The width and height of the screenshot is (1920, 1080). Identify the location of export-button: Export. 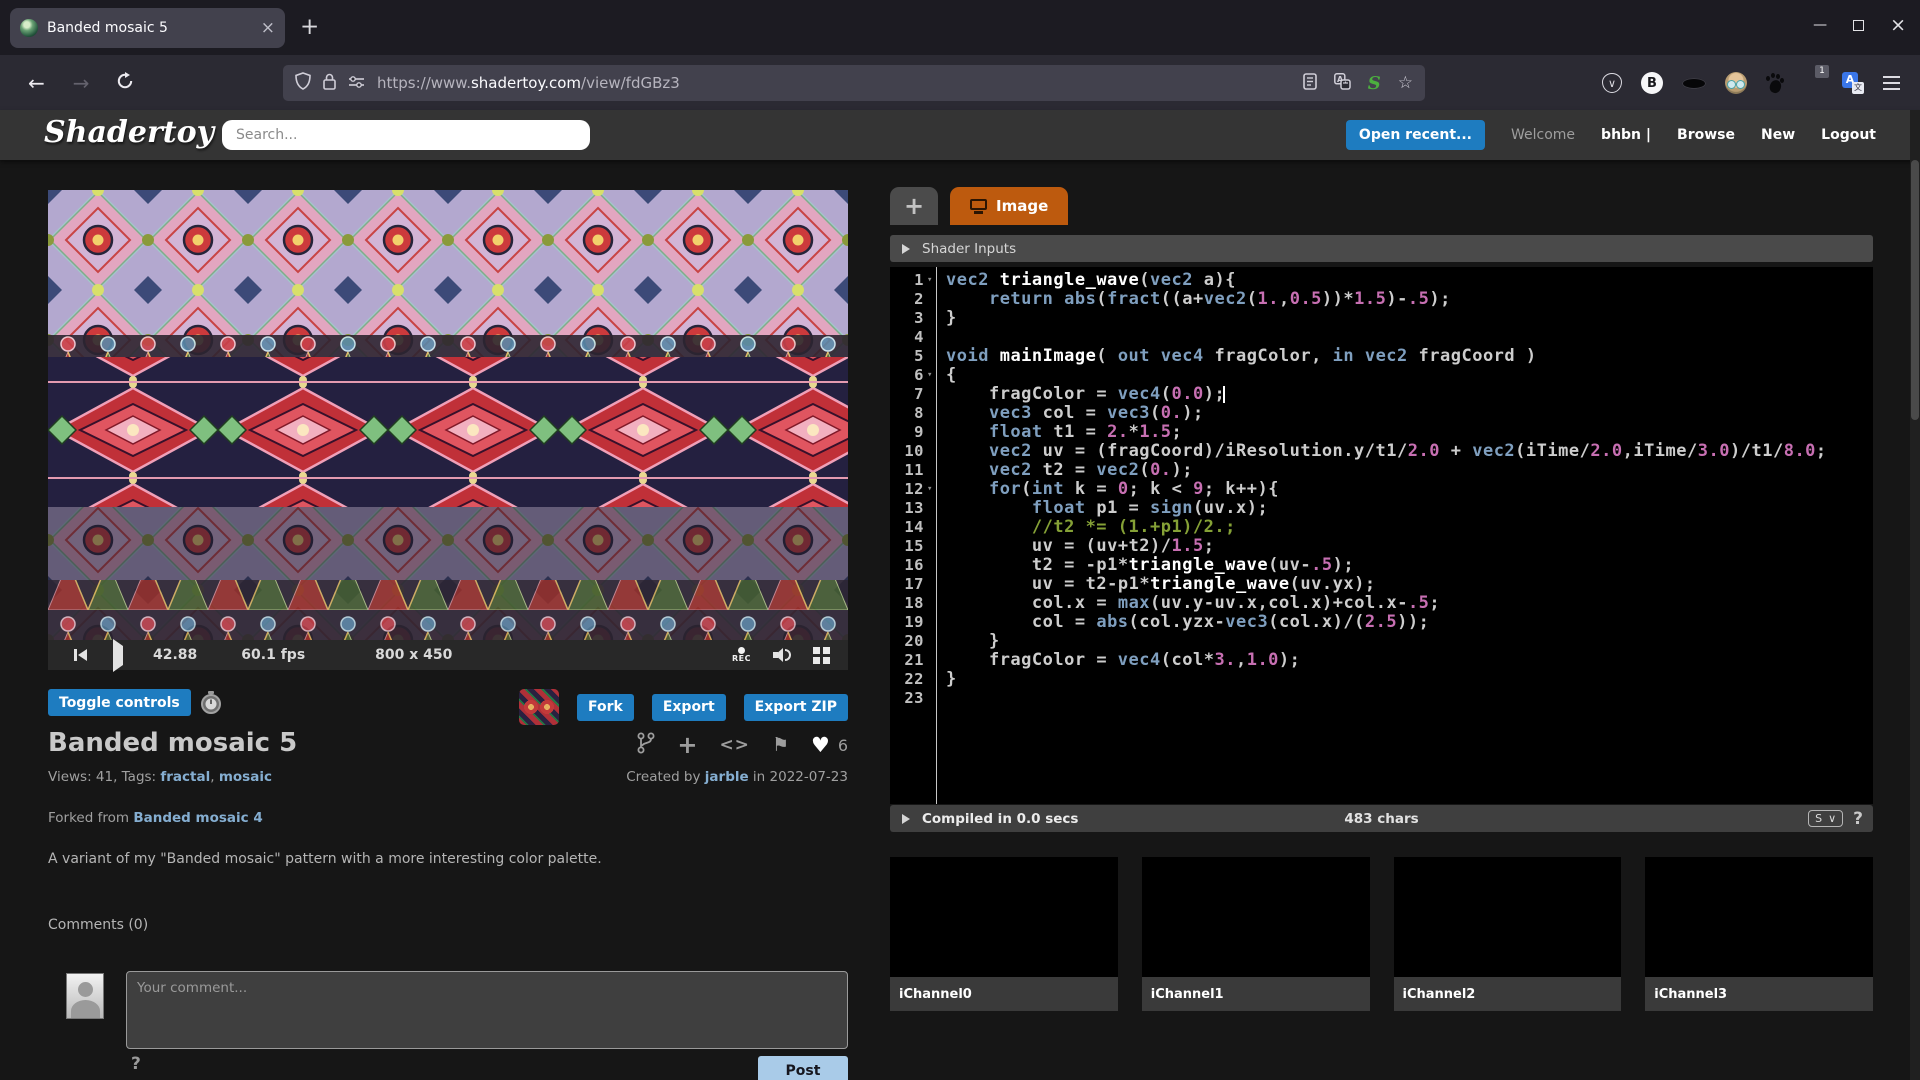
(688, 707).